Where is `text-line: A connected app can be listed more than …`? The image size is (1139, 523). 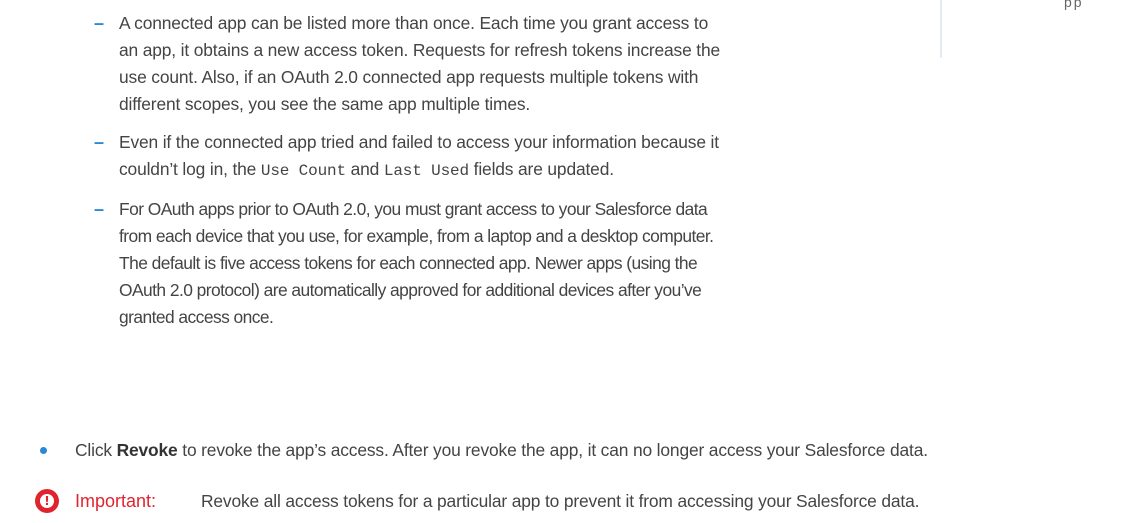
text-line: A connected app can be listed more than … is located at coordinates (414, 23).